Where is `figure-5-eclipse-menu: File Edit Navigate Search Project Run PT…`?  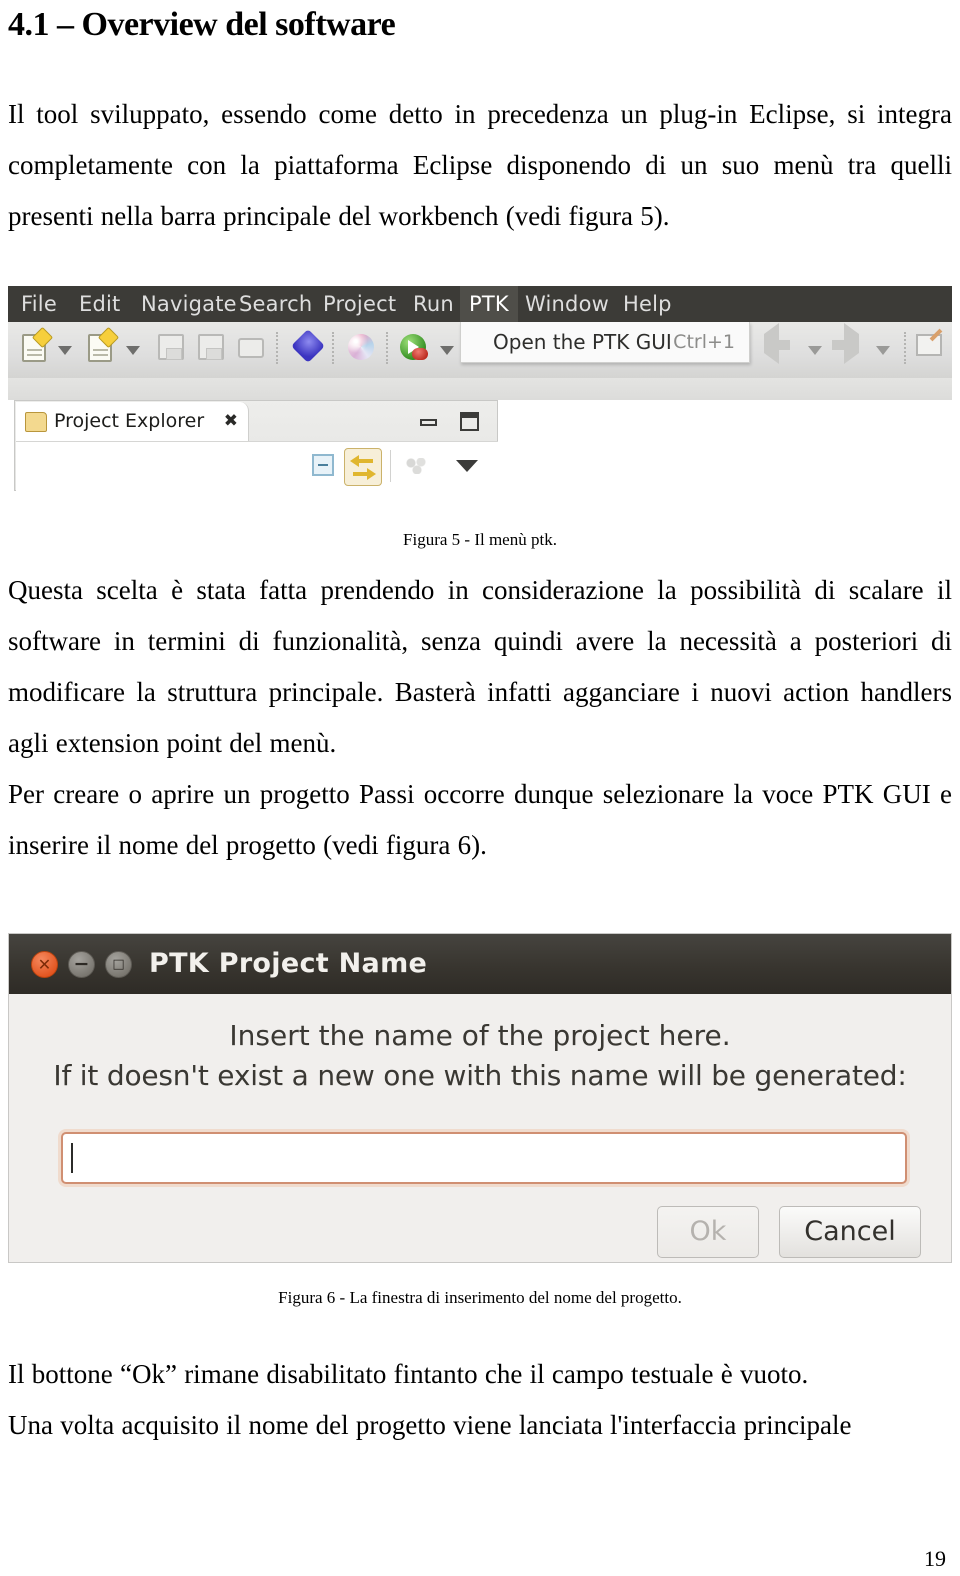 figure-5-eclipse-menu: File Edit Navigate Search Project Run PT… is located at coordinates (480, 389).